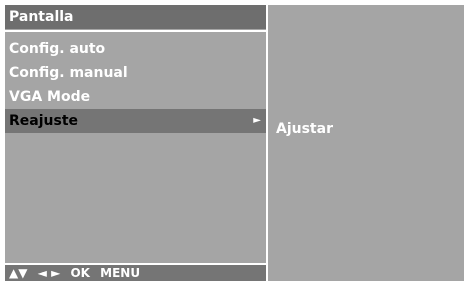  What do you see at coordinates (135, 49) in the screenshot?
I see `menu-item-config-auto: Config. auto` at bounding box center [135, 49].